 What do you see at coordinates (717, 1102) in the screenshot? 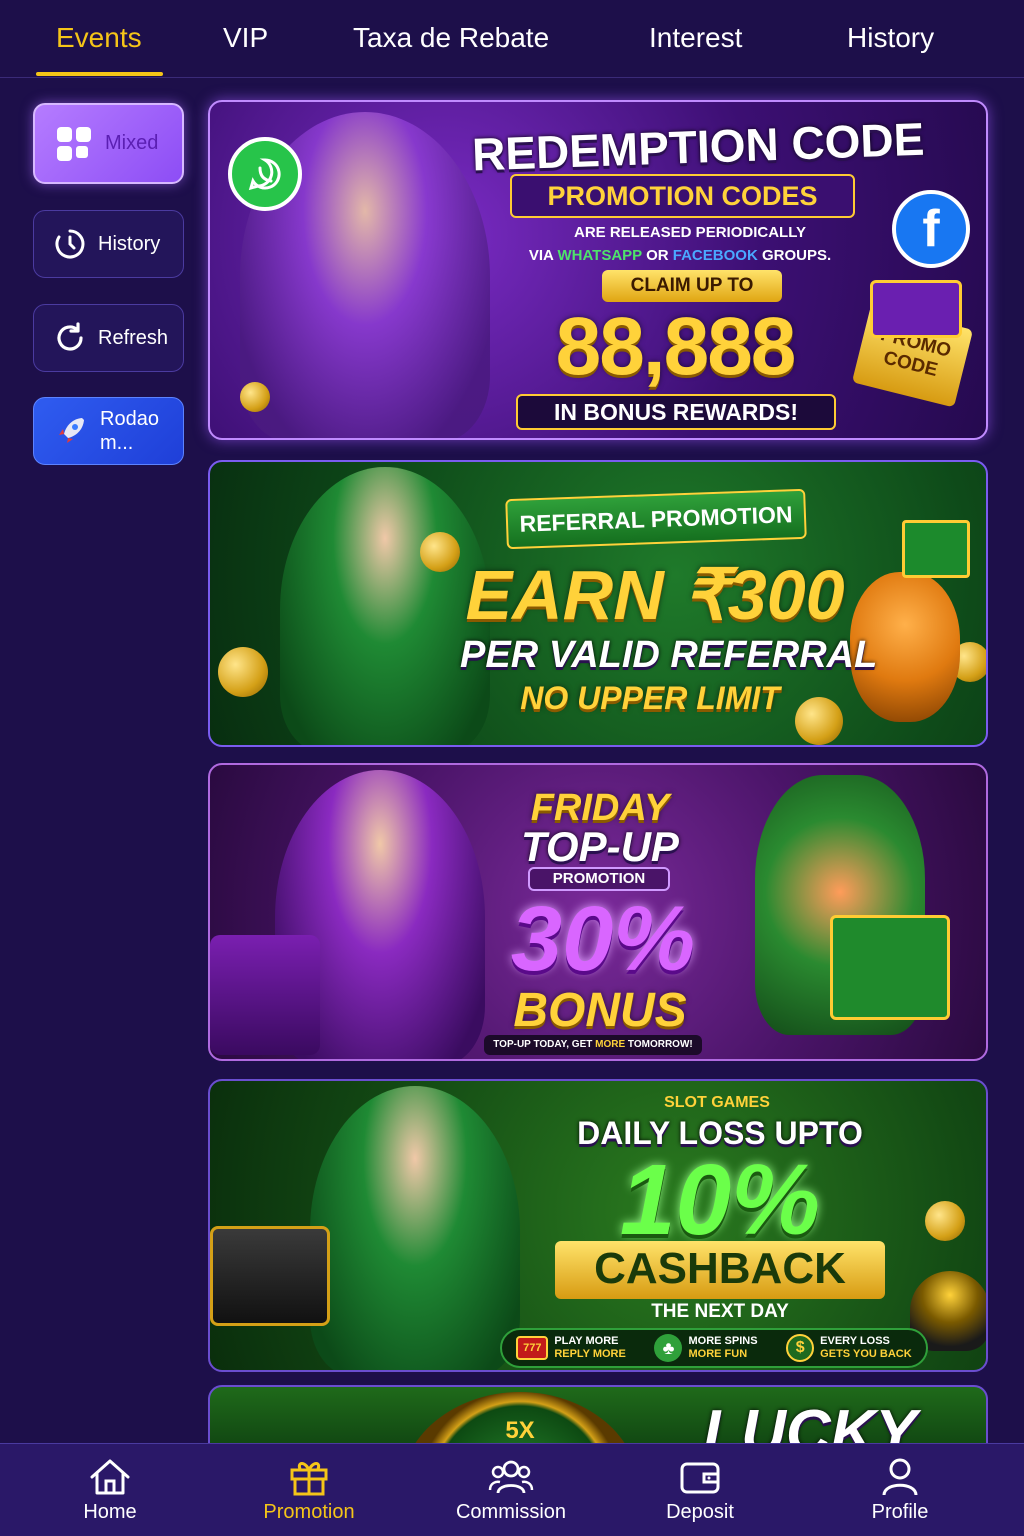
I see `cashback-tag: SLOT GAMES` at bounding box center [717, 1102].